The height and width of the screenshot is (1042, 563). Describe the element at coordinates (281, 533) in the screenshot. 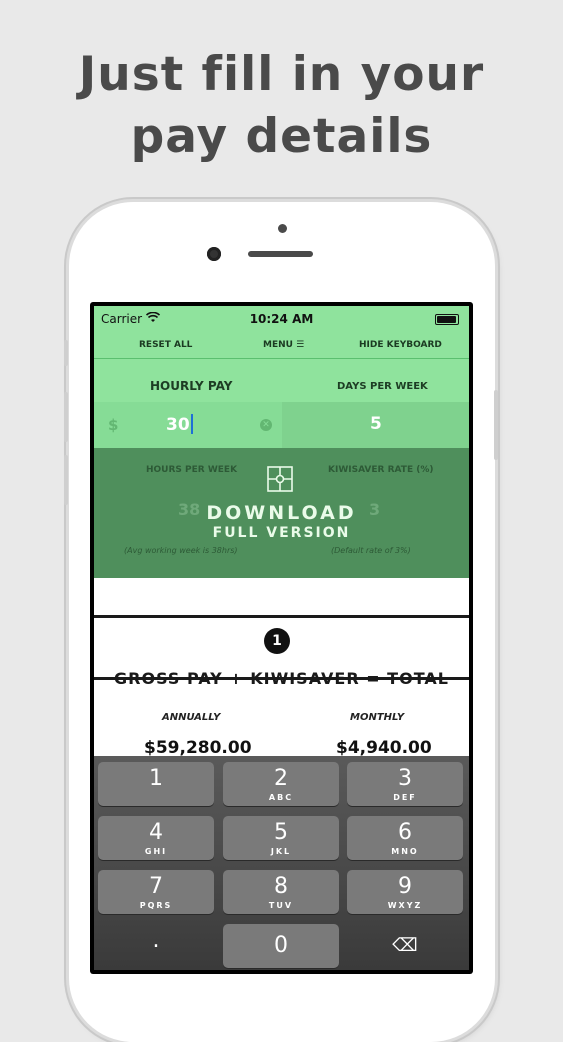

I see `full-version-subtitle: FULL VERSION` at that location.